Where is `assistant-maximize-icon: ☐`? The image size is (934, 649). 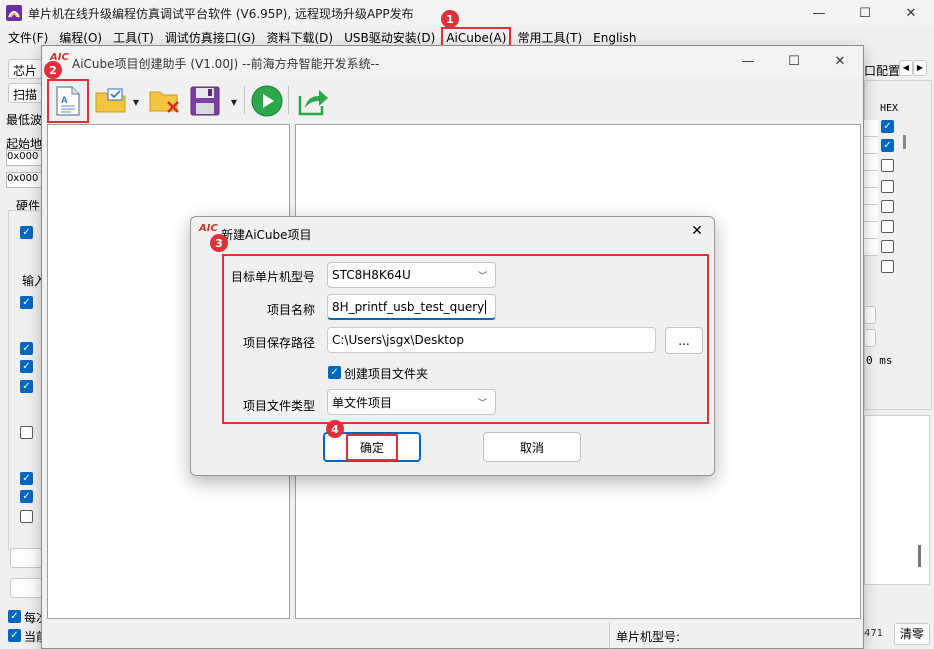
assistant-maximize-icon: ☐ is located at coordinates (794, 61).